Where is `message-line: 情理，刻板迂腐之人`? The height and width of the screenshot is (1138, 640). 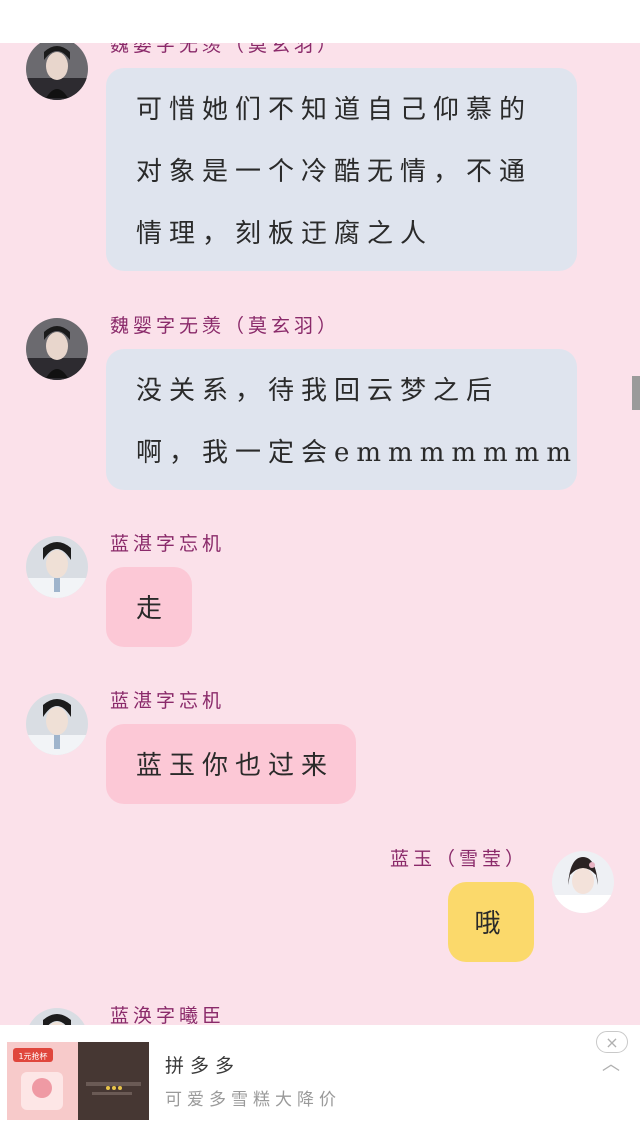
message-line: 情理，刻板迂腐之人 is located at coordinates (285, 234).